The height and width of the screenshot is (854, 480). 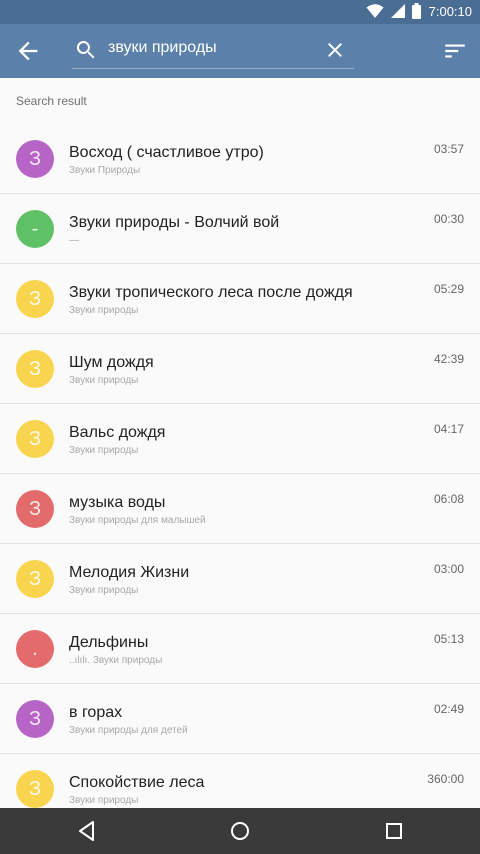 I want to click on track-duration: 02:49, so click(x=448, y=709).